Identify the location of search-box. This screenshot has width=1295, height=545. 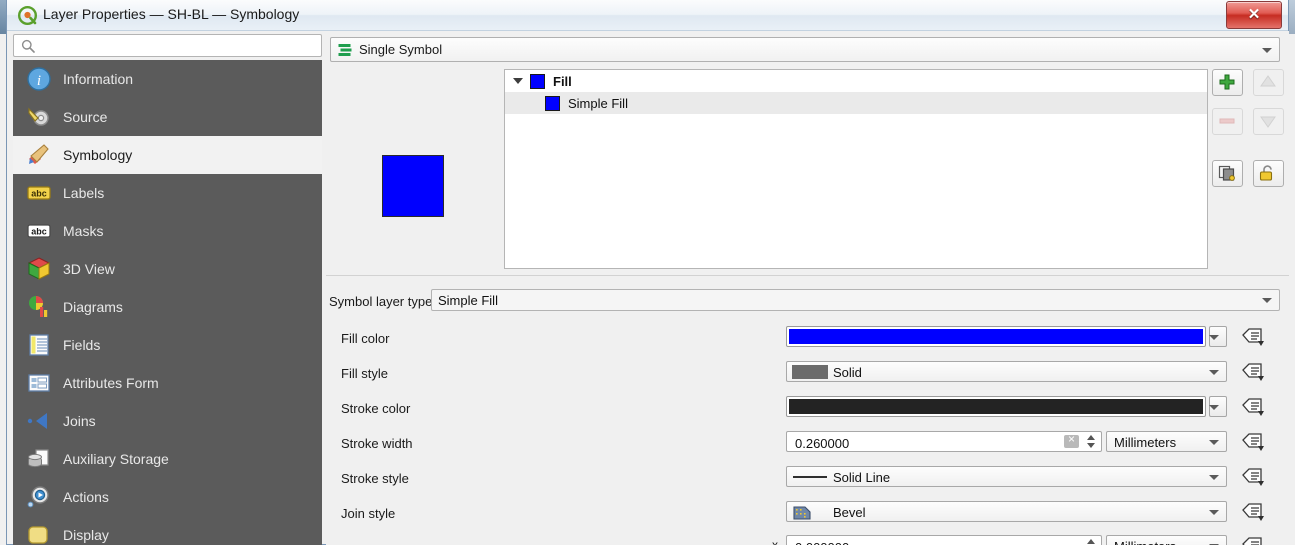
(167, 45).